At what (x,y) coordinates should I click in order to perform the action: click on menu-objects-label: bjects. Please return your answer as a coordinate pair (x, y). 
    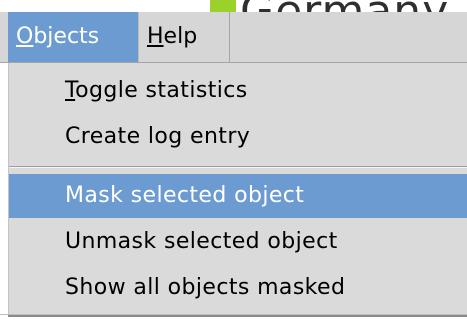
    Looking at the image, I should click on (66, 36).